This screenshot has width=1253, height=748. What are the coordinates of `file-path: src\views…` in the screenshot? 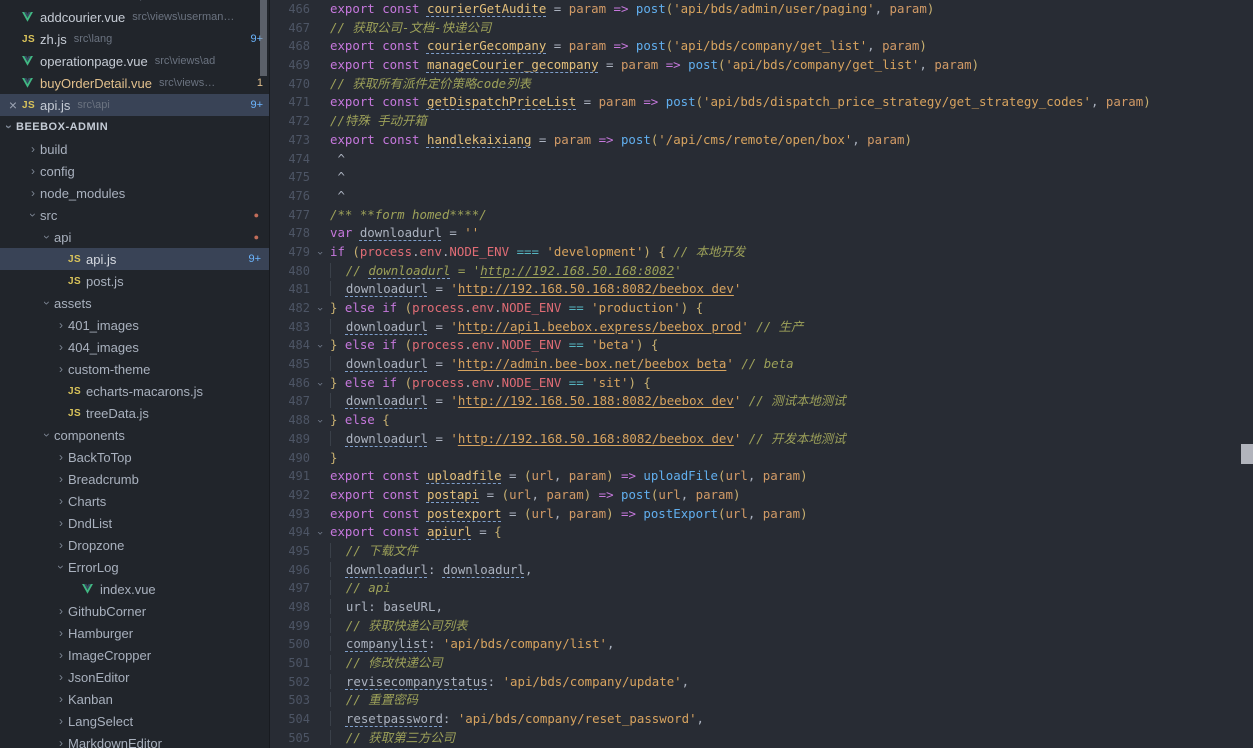 It's located at (187, 83).